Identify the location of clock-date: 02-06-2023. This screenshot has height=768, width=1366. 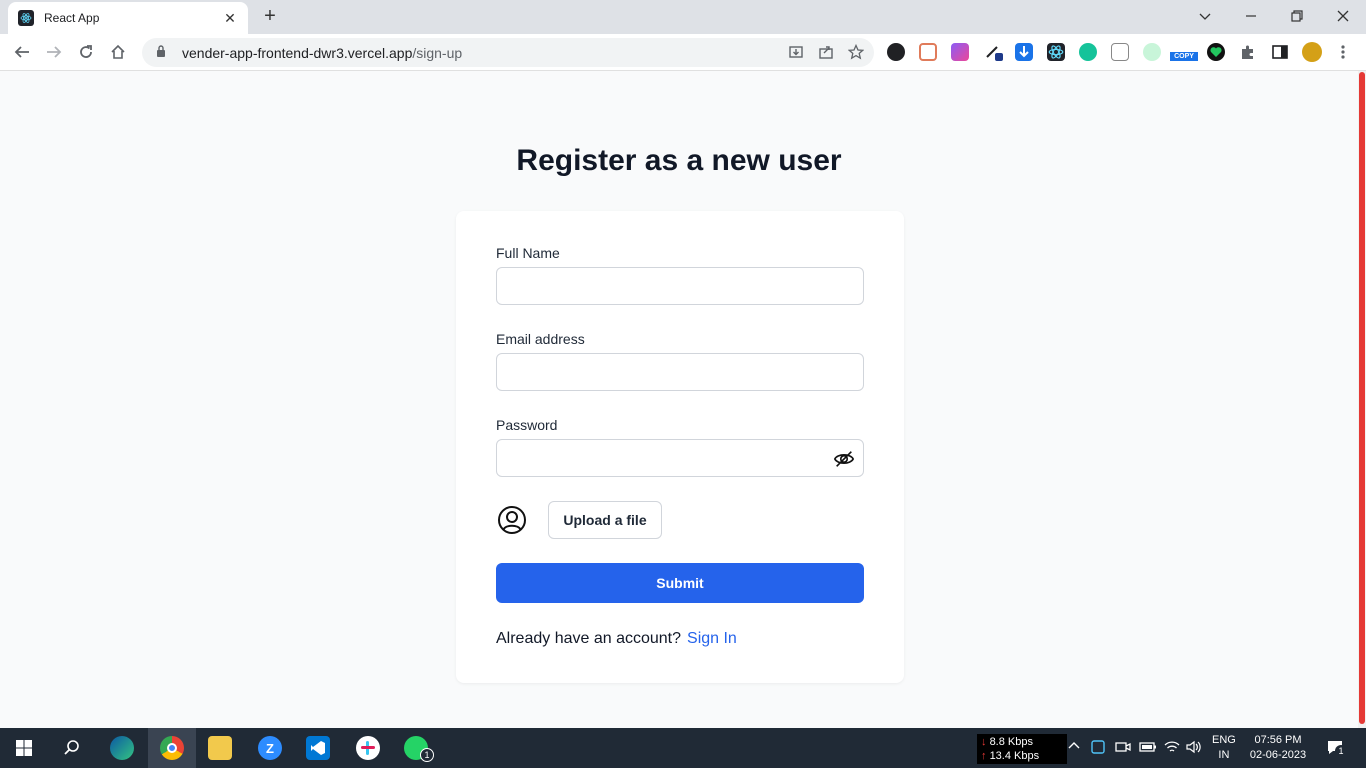
(1278, 755).